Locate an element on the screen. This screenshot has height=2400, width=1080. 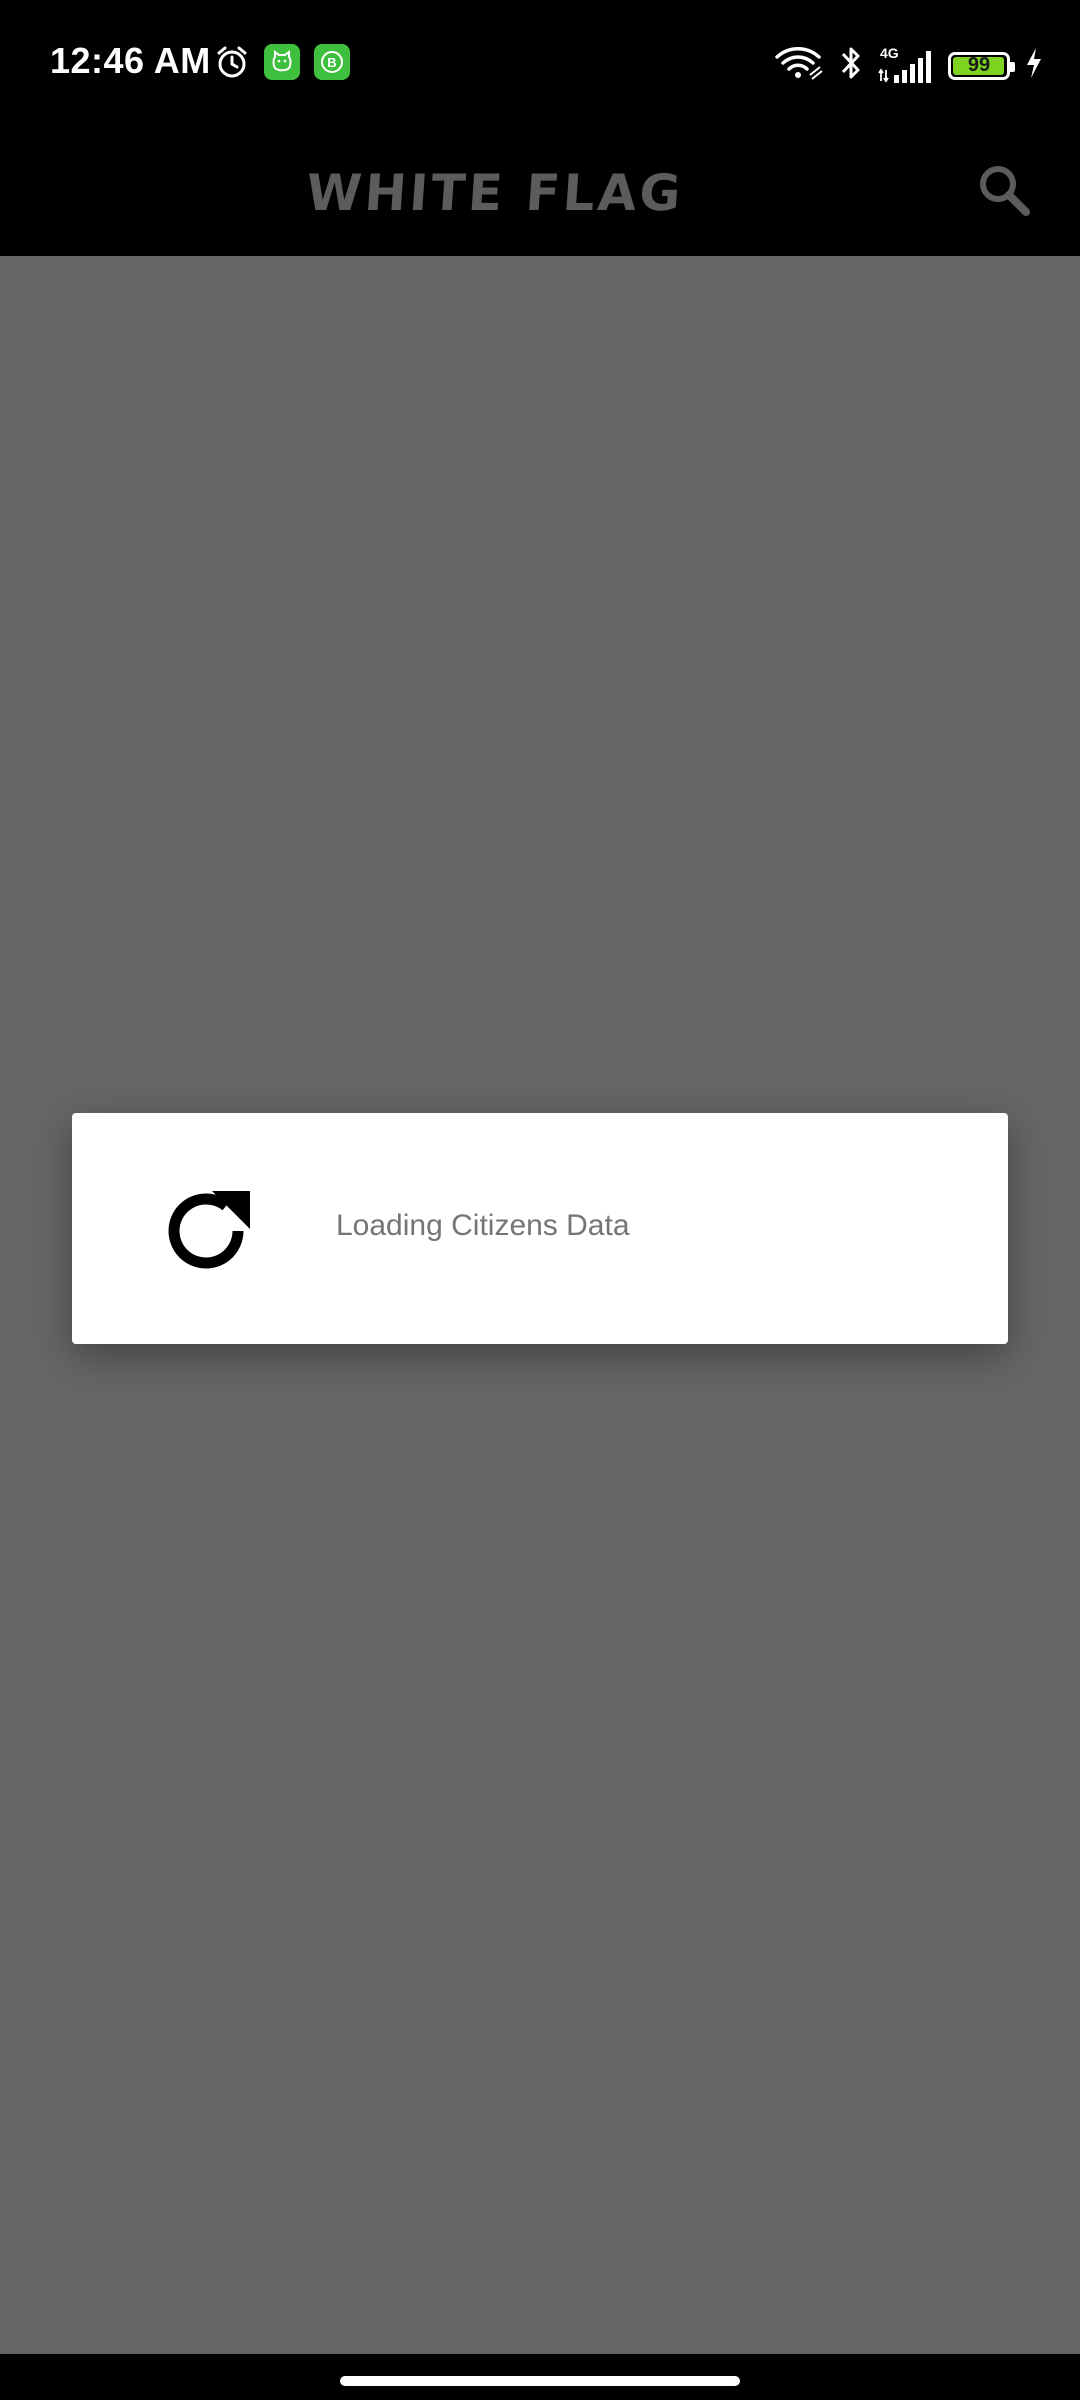
bluetooth-icon is located at coordinates (851, 65).